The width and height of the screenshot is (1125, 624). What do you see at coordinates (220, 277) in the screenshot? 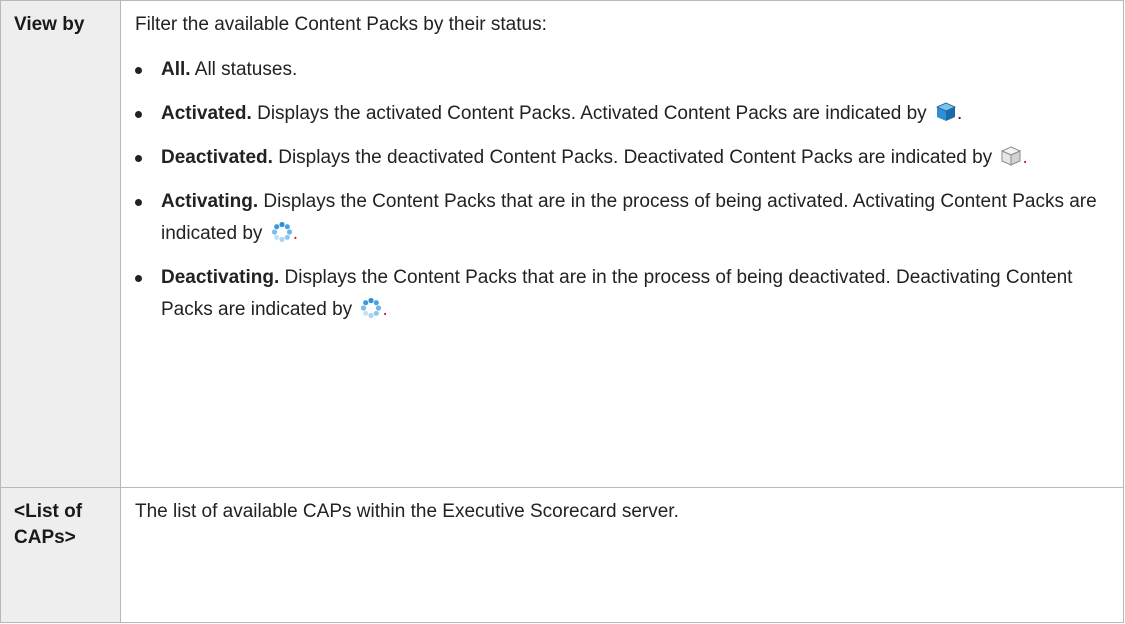
I see `option-name: Deactivating.` at bounding box center [220, 277].